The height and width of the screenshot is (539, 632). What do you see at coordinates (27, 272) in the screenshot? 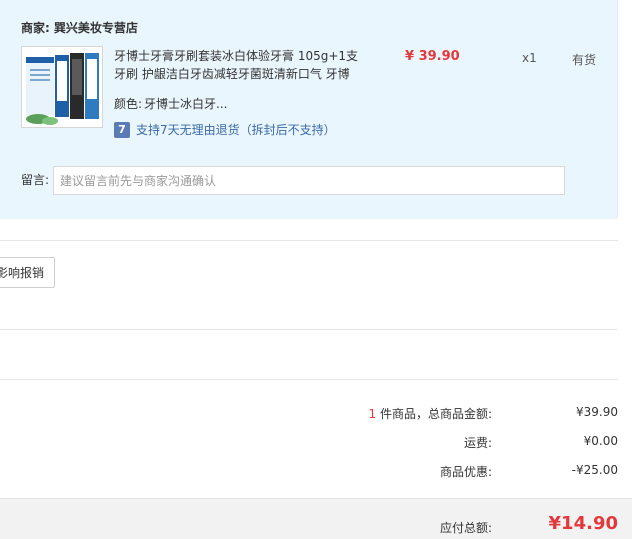
I see `invoice-button: 影响报销` at bounding box center [27, 272].